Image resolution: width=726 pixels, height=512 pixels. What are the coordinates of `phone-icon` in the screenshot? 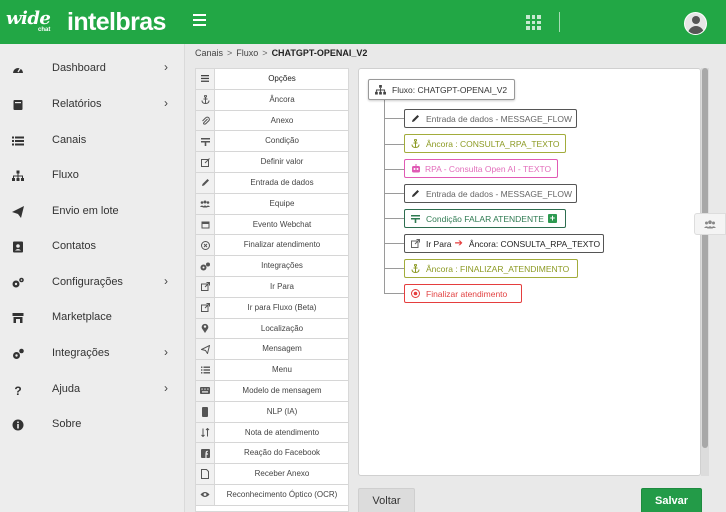 It's located at (205, 411).